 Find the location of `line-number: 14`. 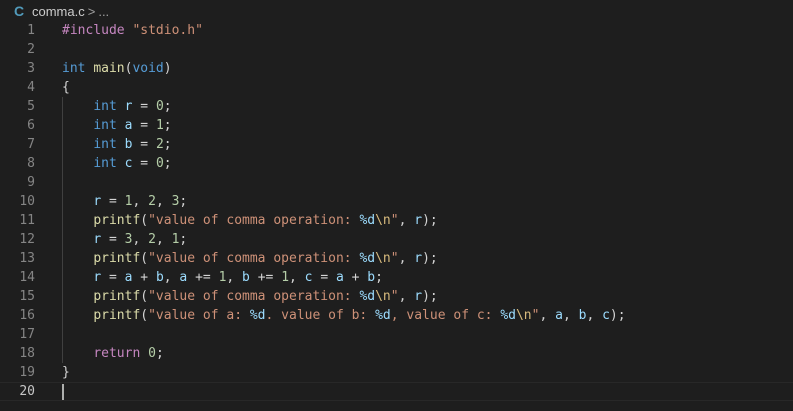

line-number: 14 is located at coordinates (27, 277).